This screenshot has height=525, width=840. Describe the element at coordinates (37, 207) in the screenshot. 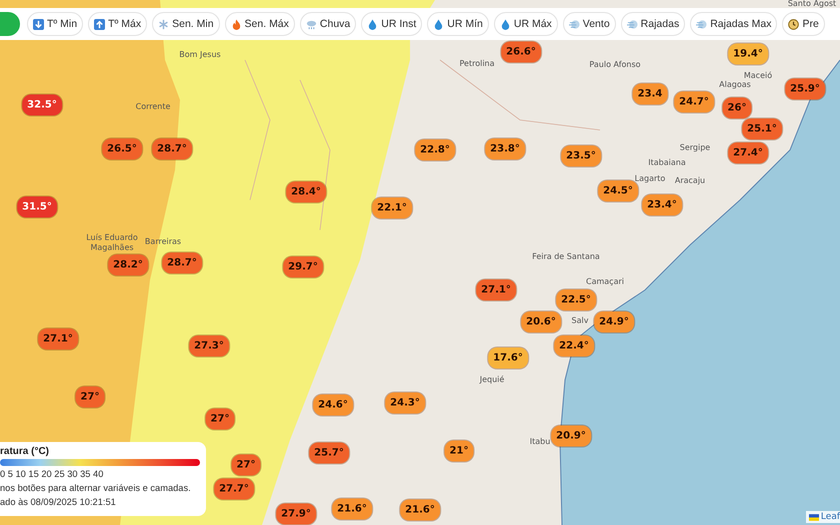

I see `temperature-marker: 31.5°` at that location.